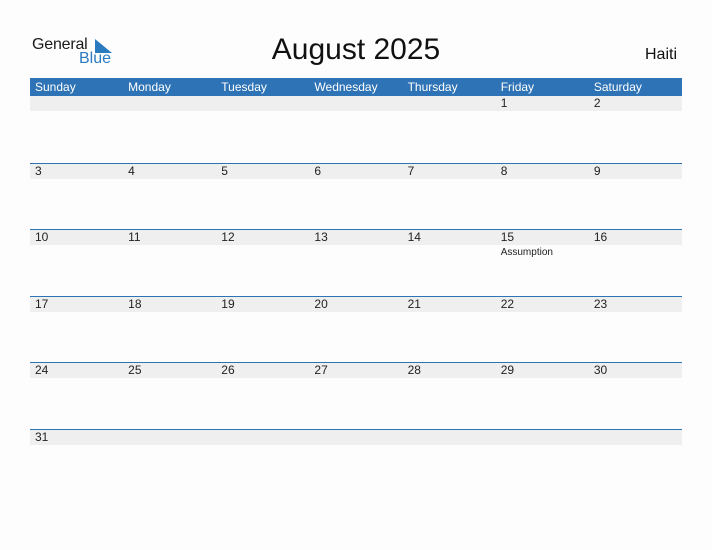 This screenshot has width=712, height=550. Describe the element at coordinates (600, 303) in the screenshot. I see `day-number: 23` at that location.